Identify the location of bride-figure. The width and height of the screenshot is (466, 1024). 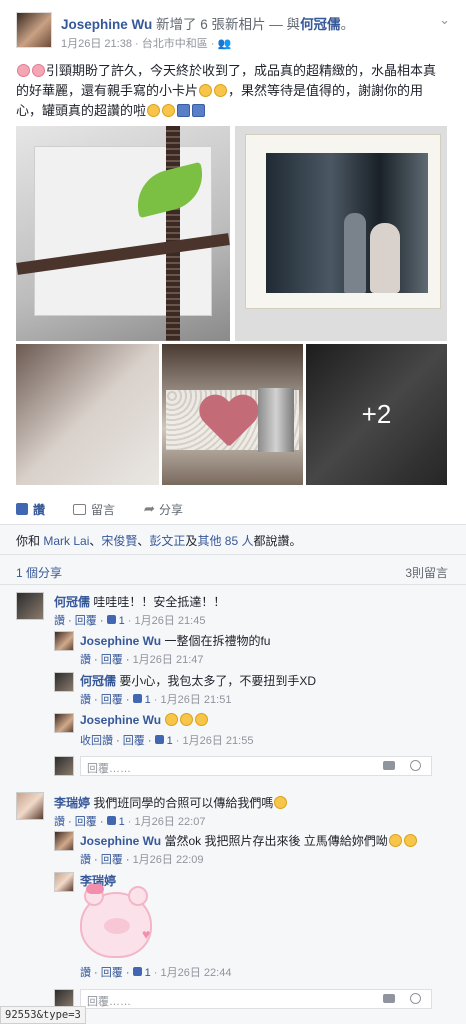
(385, 258).